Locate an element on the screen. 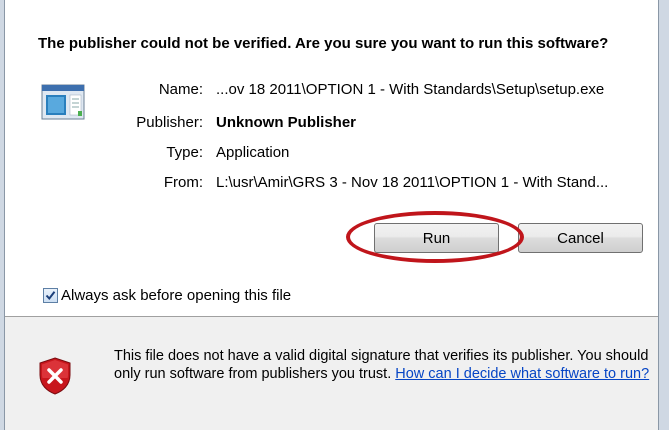 Image resolution: width=669 pixels, height=430 pixels. always-ask-checkbox-row: Always ask before opening this file is located at coordinates (167, 295).